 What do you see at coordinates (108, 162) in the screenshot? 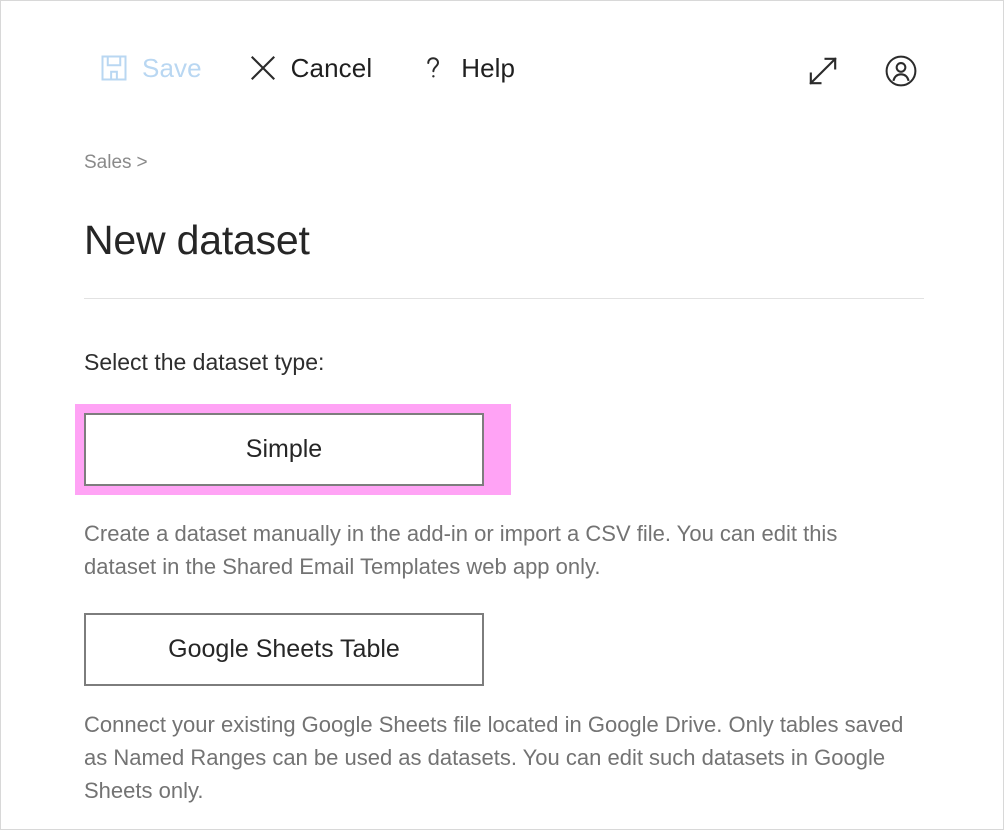
I see `breadcrumb-item-sales: Sales` at bounding box center [108, 162].